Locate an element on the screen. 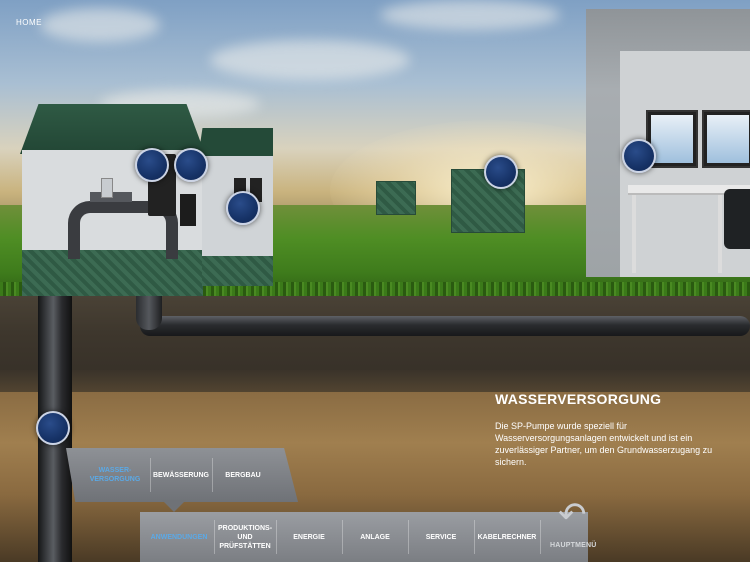 The image size is (750, 562). main-menu-label: HAUPTMENÜ is located at coordinates (573, 545).